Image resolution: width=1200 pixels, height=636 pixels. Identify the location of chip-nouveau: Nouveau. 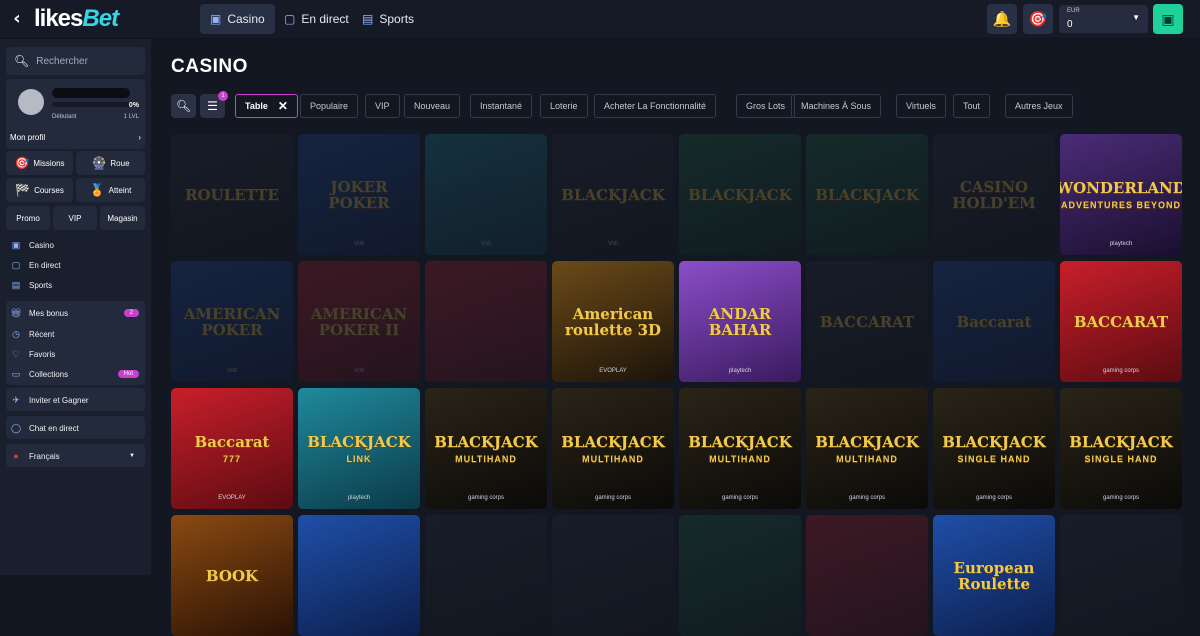
(432, 106).